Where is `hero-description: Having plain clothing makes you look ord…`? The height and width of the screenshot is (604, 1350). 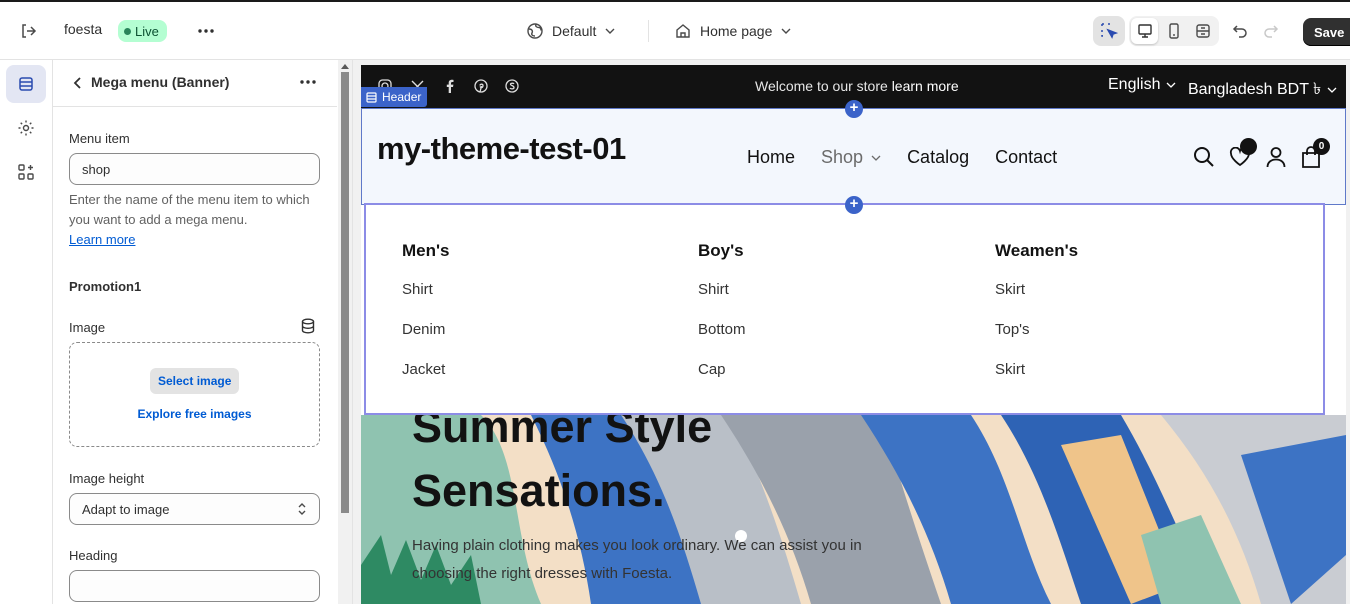 hero-description: Having plain clothing makes you look ord… is located at coordinates (637, 559).